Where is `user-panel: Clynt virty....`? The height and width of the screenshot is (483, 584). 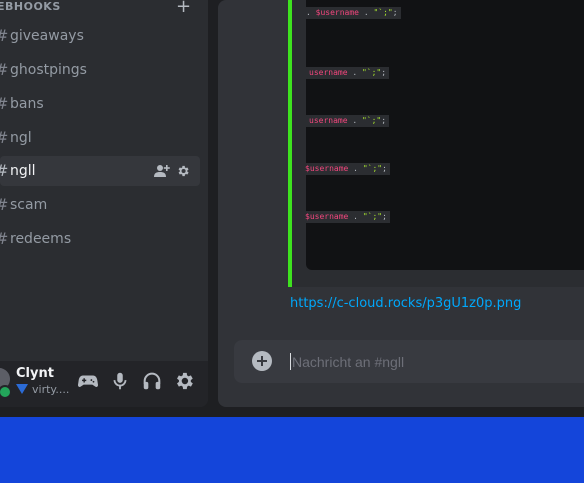 user-panel: Clynt virty.... is located at coordinates (104, 384).